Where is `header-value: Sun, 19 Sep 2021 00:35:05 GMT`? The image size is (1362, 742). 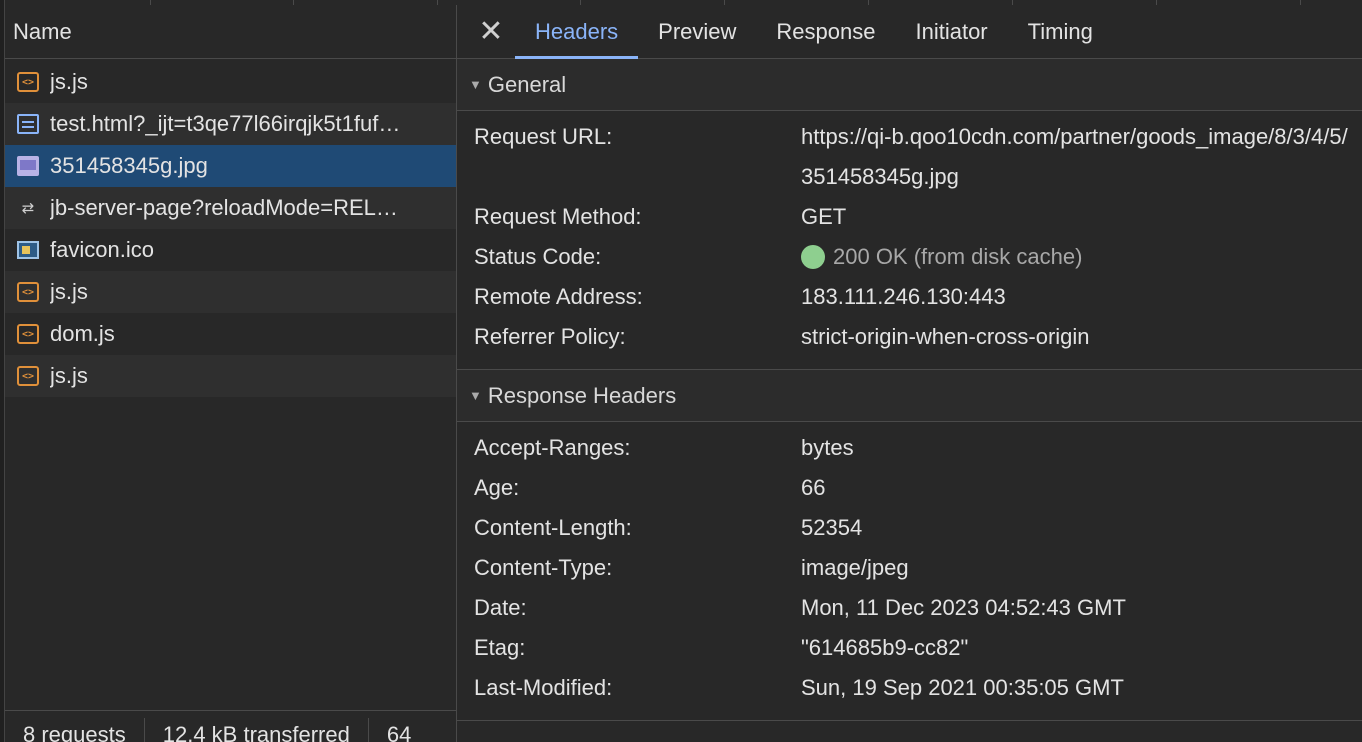
header-value: Sun, 19 Sep 2021 00:35:05 GMT is located at coordinates (962, 687).